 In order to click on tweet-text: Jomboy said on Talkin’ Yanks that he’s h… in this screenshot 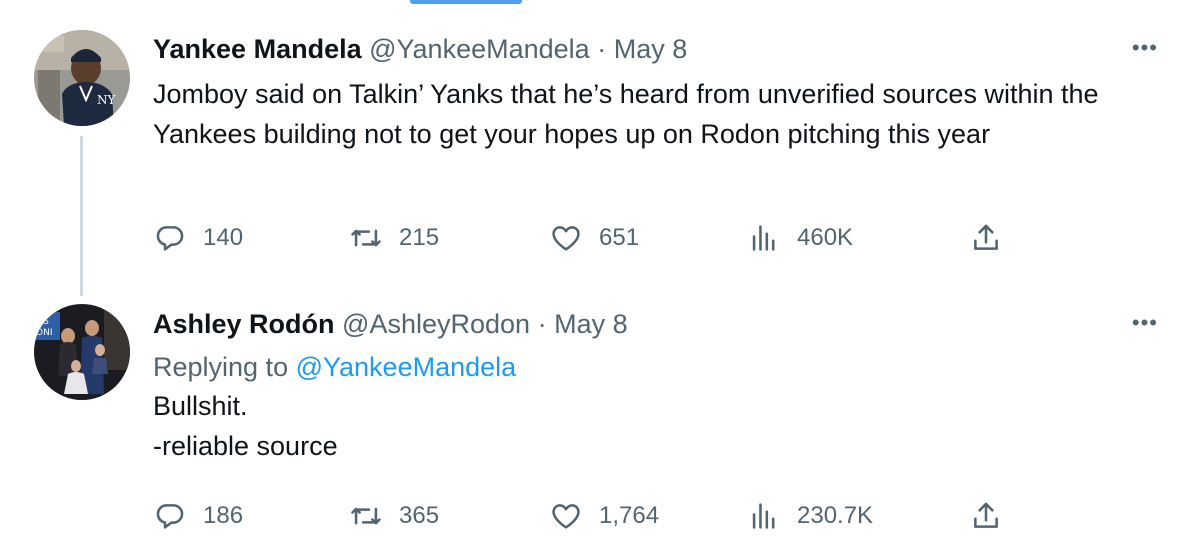, I will do `click(626, 114)`.